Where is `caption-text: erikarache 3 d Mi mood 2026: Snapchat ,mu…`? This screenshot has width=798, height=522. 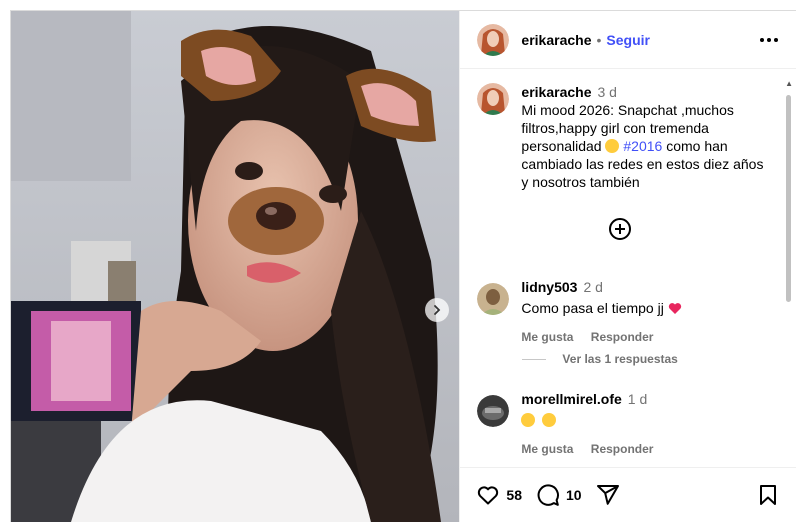 caption-text: erikarache 3 d Mi mood 2026: Snapchat ,mu… is located at coordinates (644, 137).